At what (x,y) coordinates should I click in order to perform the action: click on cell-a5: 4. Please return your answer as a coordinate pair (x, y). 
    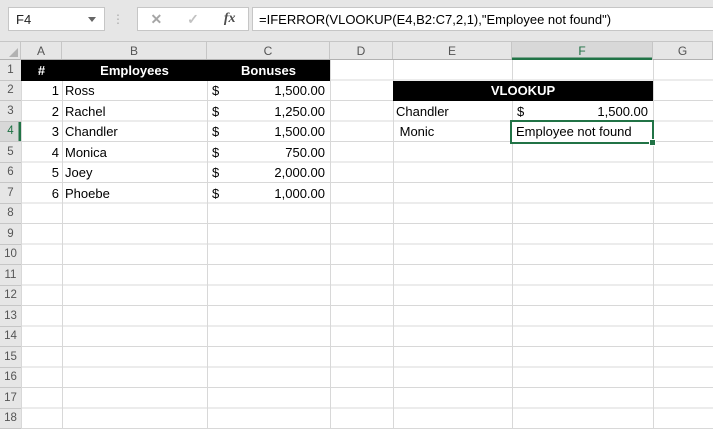
    Looking at the image, I should click on (41, 152).